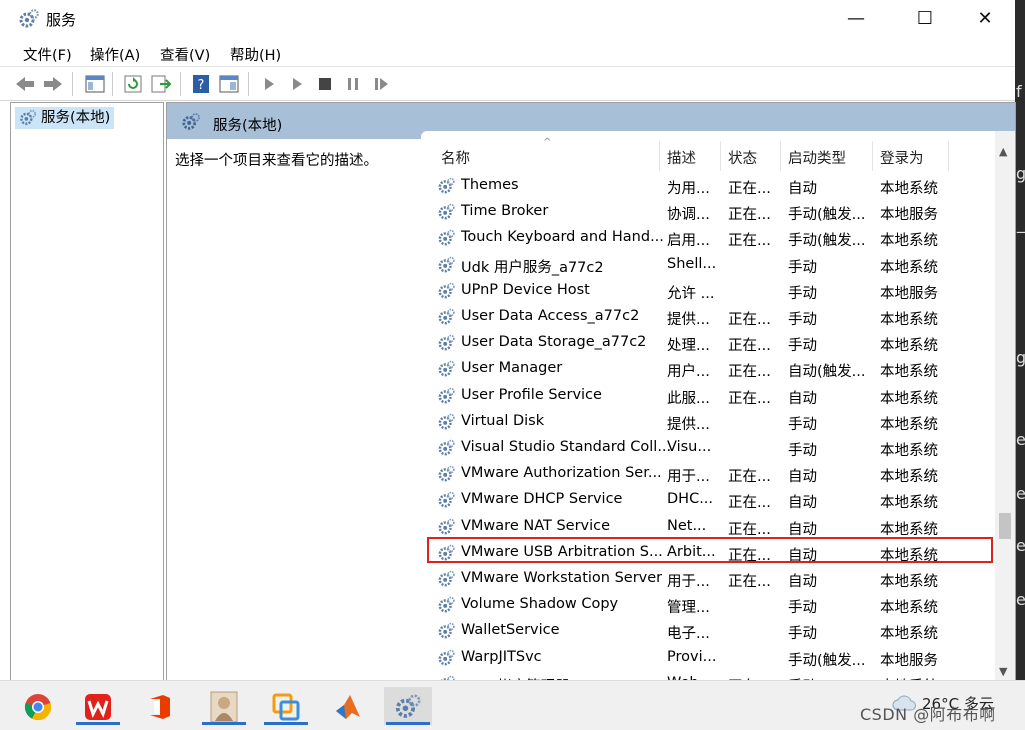 This screenshot has width=1025, height=730. Describe the element at coordinates (185, 54) in the screenshot. I see `menu-view: 查看(V)` at that location.